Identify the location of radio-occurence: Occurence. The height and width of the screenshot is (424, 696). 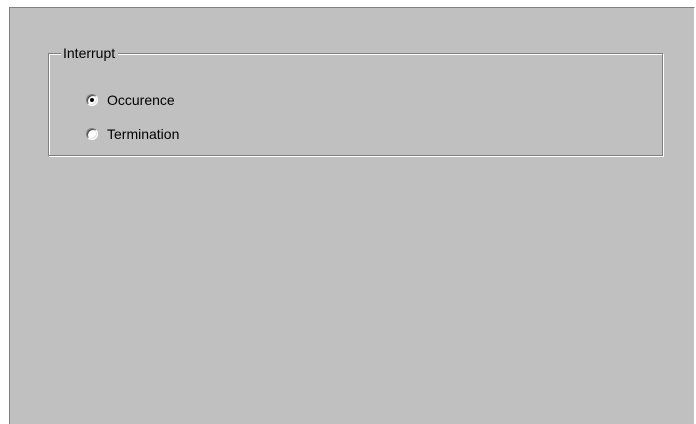
(130, 100).